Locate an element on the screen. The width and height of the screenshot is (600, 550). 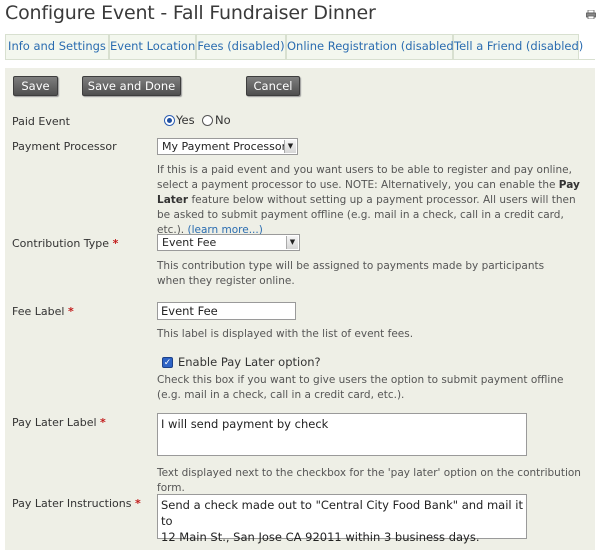
tab-fees: Fees (disabled) is located at coordinates (241, 46).